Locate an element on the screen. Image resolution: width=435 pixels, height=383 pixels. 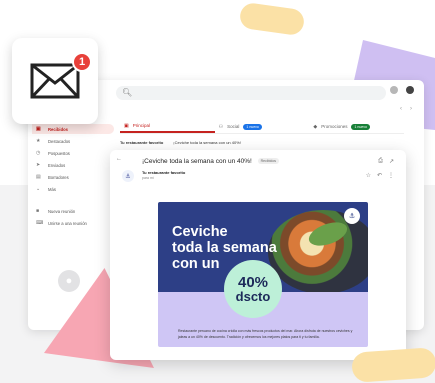
notification-badge: 1 is located at coordinates (82, 62).